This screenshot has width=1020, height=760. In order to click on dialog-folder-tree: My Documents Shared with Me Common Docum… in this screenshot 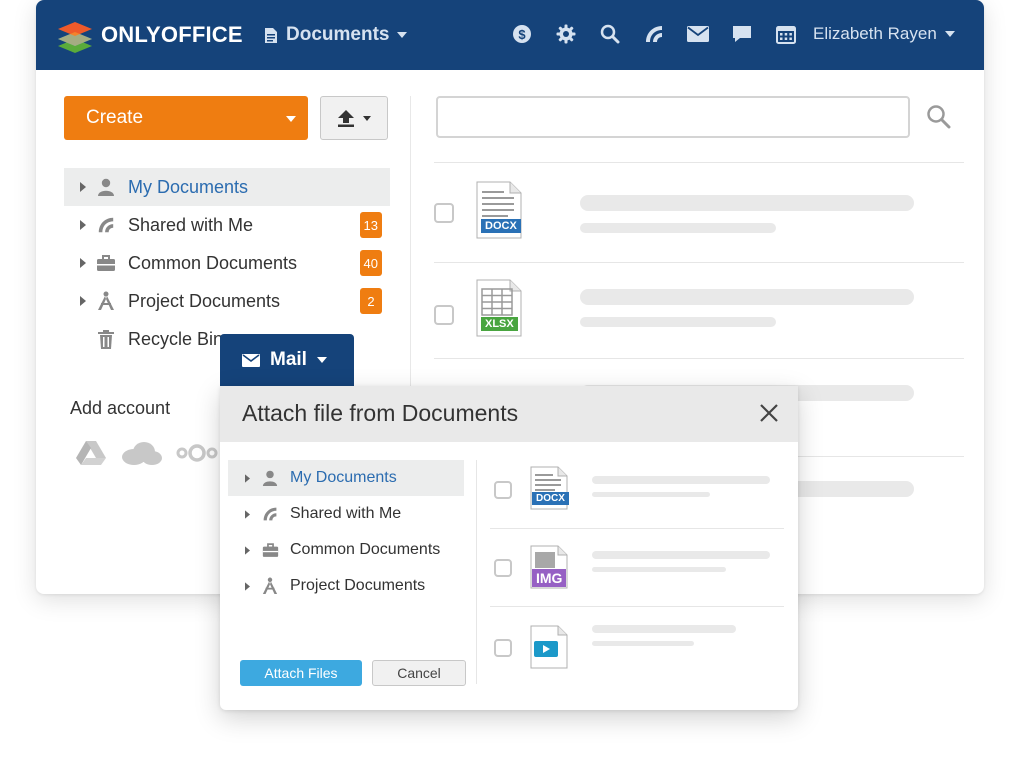, I will do `click(346, 532)`.